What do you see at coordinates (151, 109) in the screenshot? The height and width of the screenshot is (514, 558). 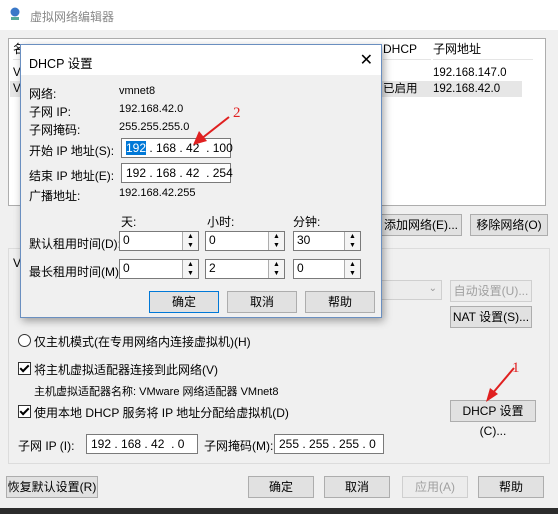 I see `subnet-ip-value: 192.168.42.0` at bounding box center [151, 109].